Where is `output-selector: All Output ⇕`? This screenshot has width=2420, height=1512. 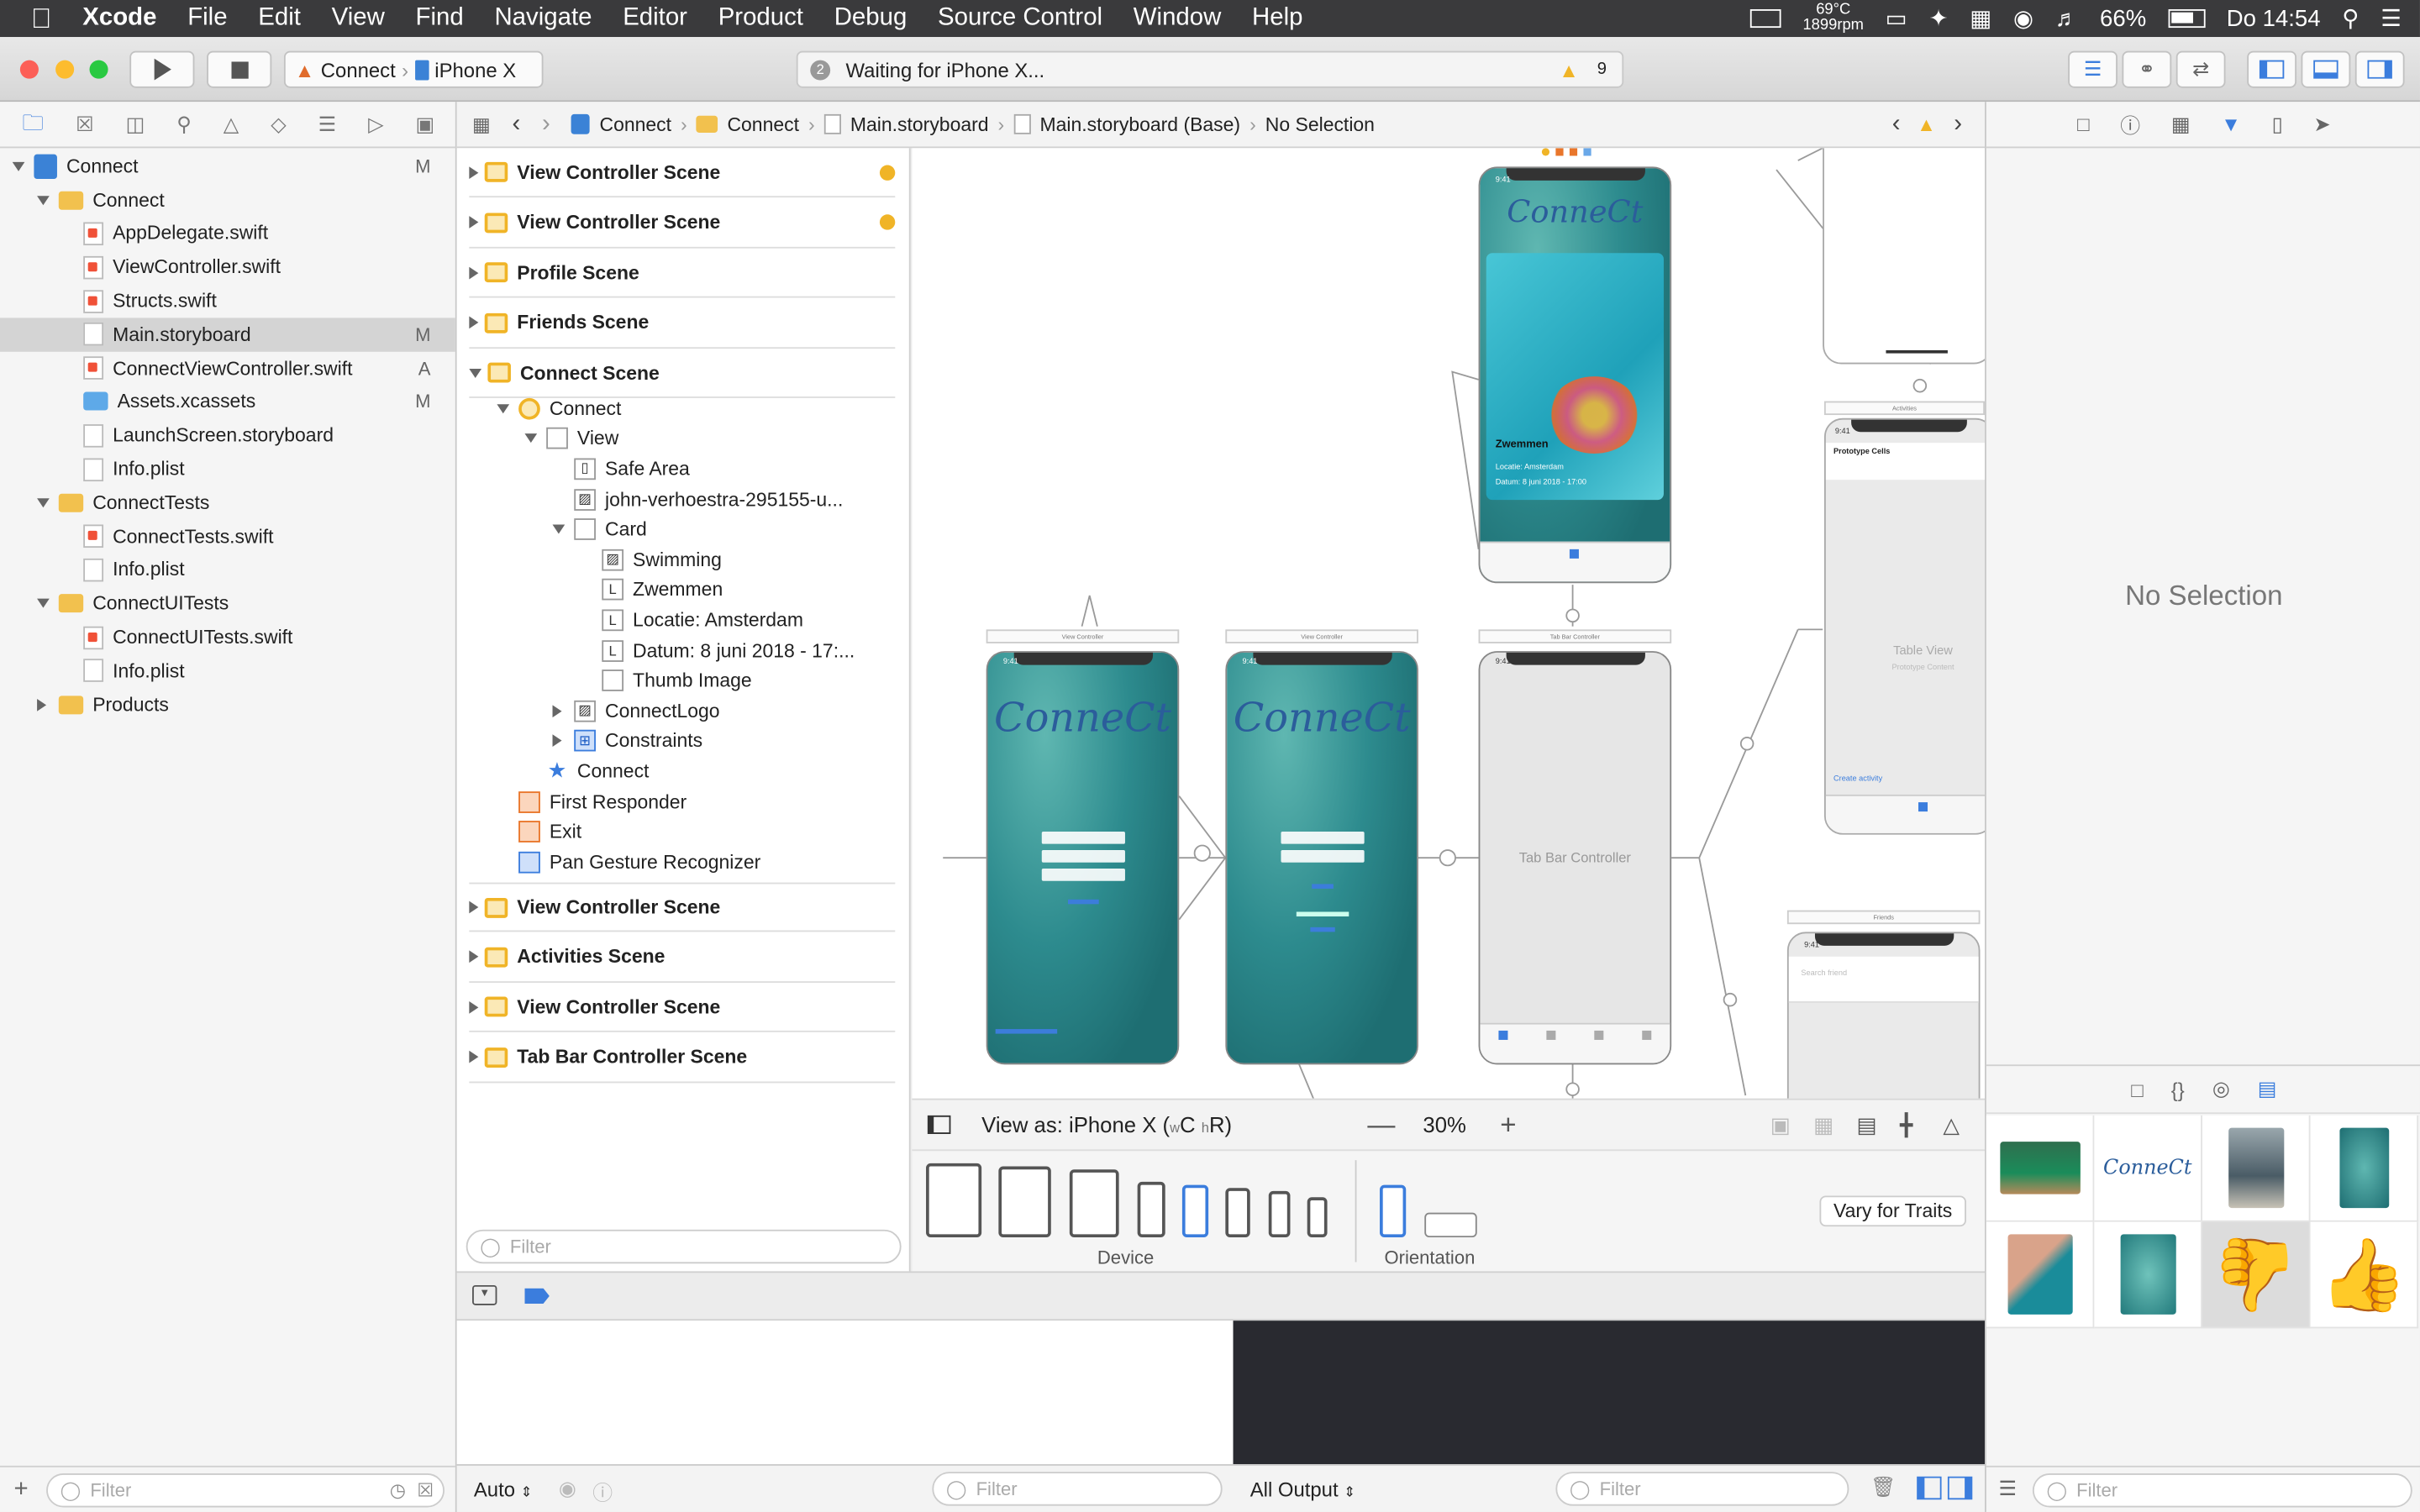 output-selector: All Output ⇕ is located at coordinates (1302, 1490).